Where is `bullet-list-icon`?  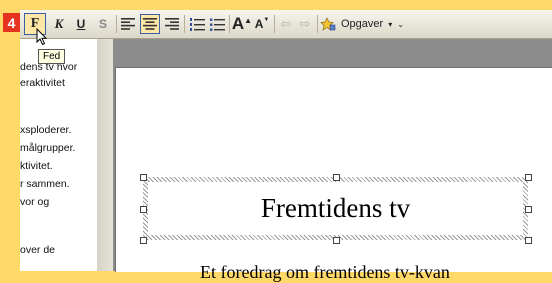 bullet-list-icon is located at coordinates (217, 24).